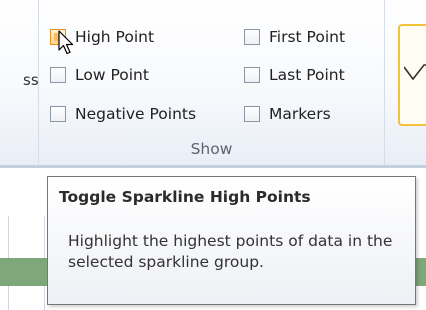 Image resolution: width=426 pixels, height=310 pixels. I want to click on low-point-checkbox, so click(58, 75).